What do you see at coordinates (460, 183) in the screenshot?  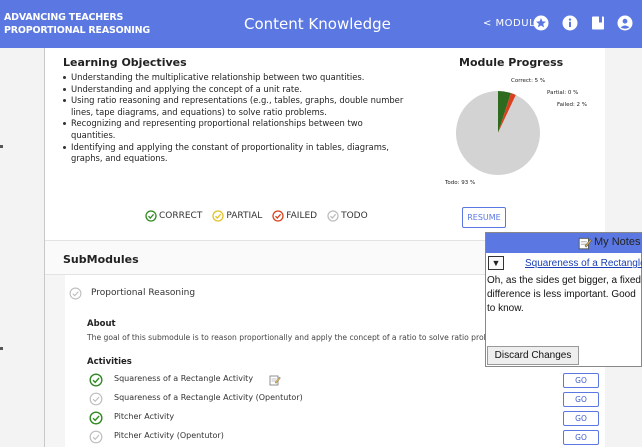 I see `pie-label-todo: Todo: 93 %` at bounding box center [460, 183].